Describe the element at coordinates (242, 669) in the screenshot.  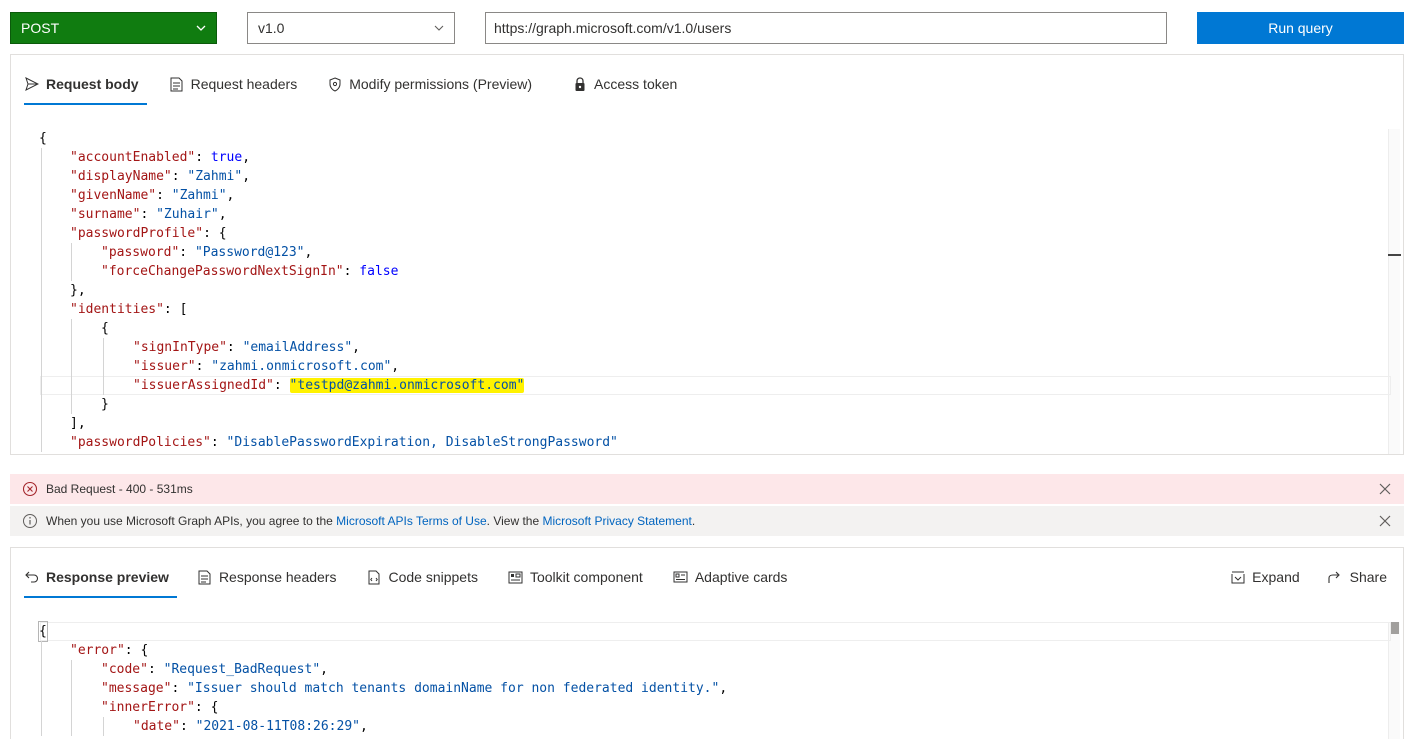
I see `json-value: "Request_BadRequest"` at that location.